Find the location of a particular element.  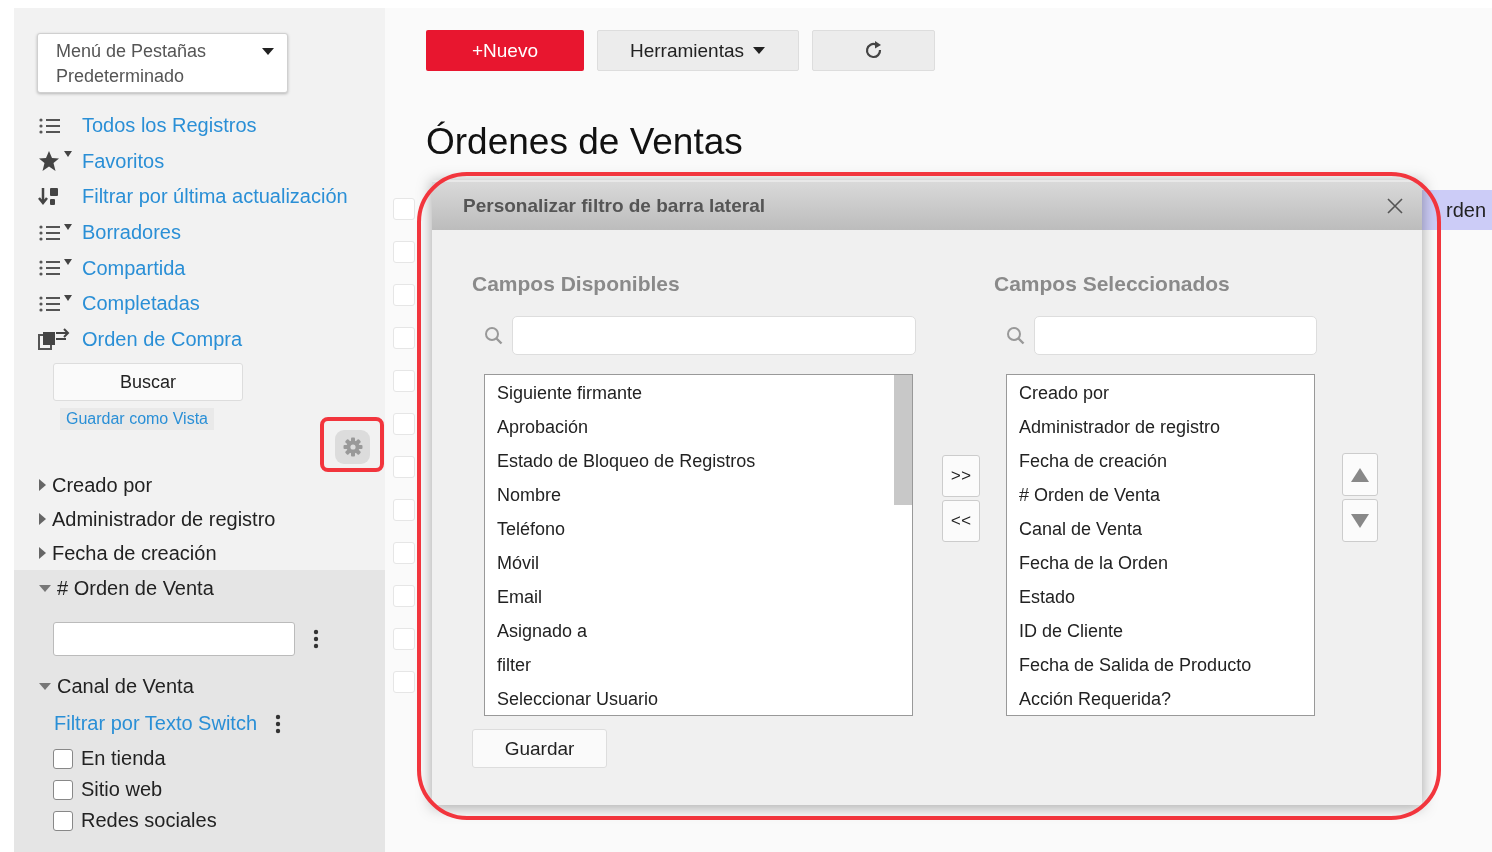

transfer-icon is located at coordinates (55, 339).